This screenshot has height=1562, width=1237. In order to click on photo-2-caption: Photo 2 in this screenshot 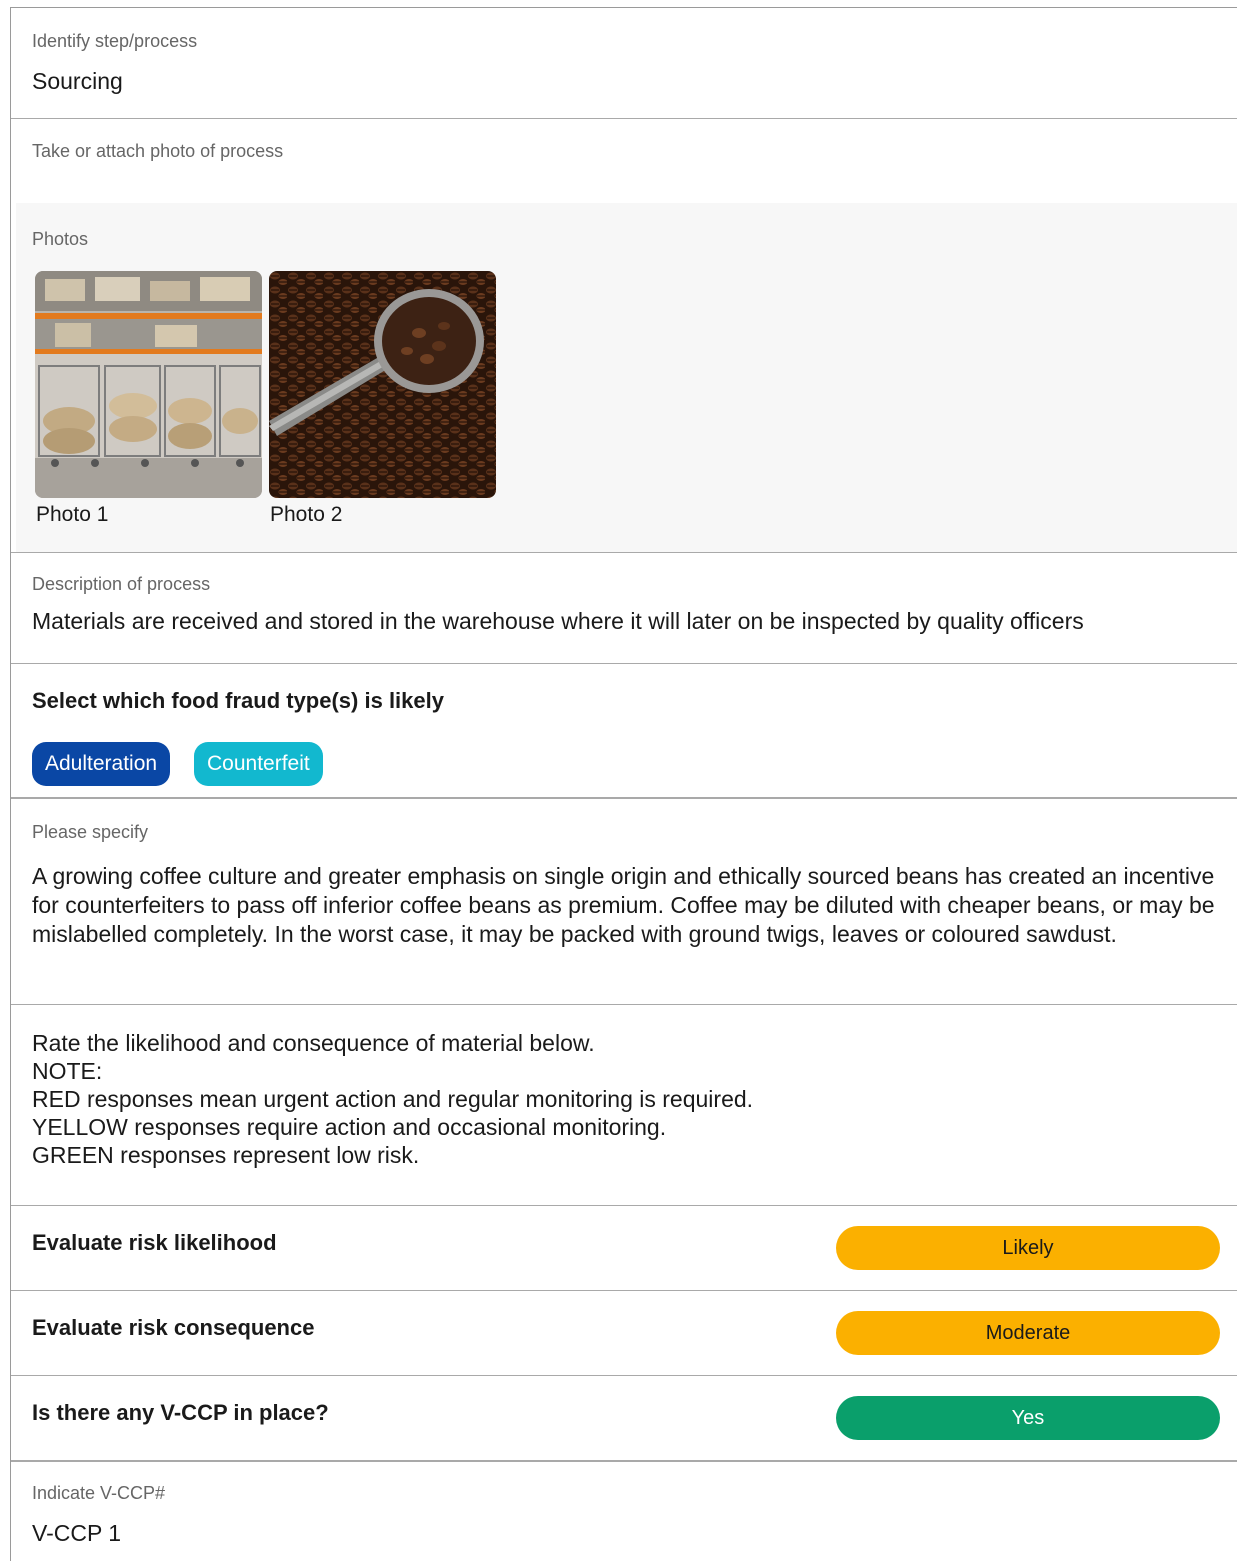, I will do `click(306, 514)`.